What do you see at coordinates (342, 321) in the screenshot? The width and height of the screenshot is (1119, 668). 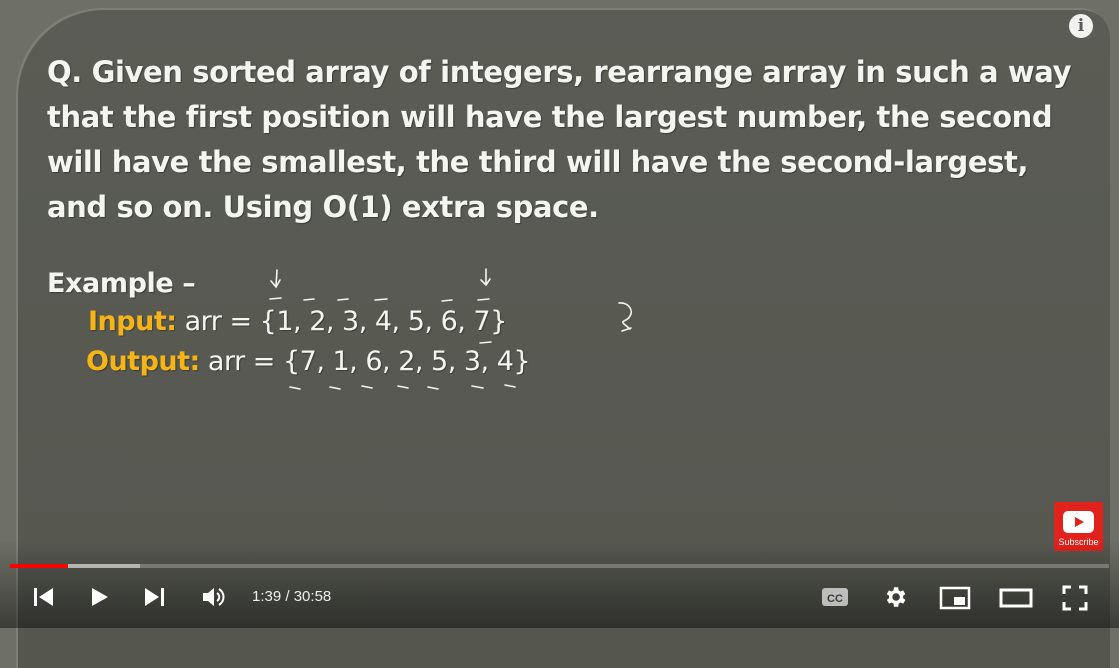 I see `input-value: arr = {1, 2, 3, 4, 5, 6, 7}` at bounding box center [342, 321].